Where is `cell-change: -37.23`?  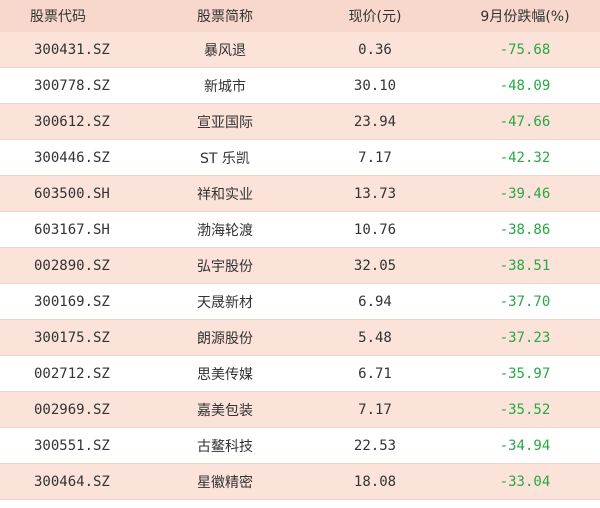
cell-change: -37.23 is located at coordinates (525, 337).